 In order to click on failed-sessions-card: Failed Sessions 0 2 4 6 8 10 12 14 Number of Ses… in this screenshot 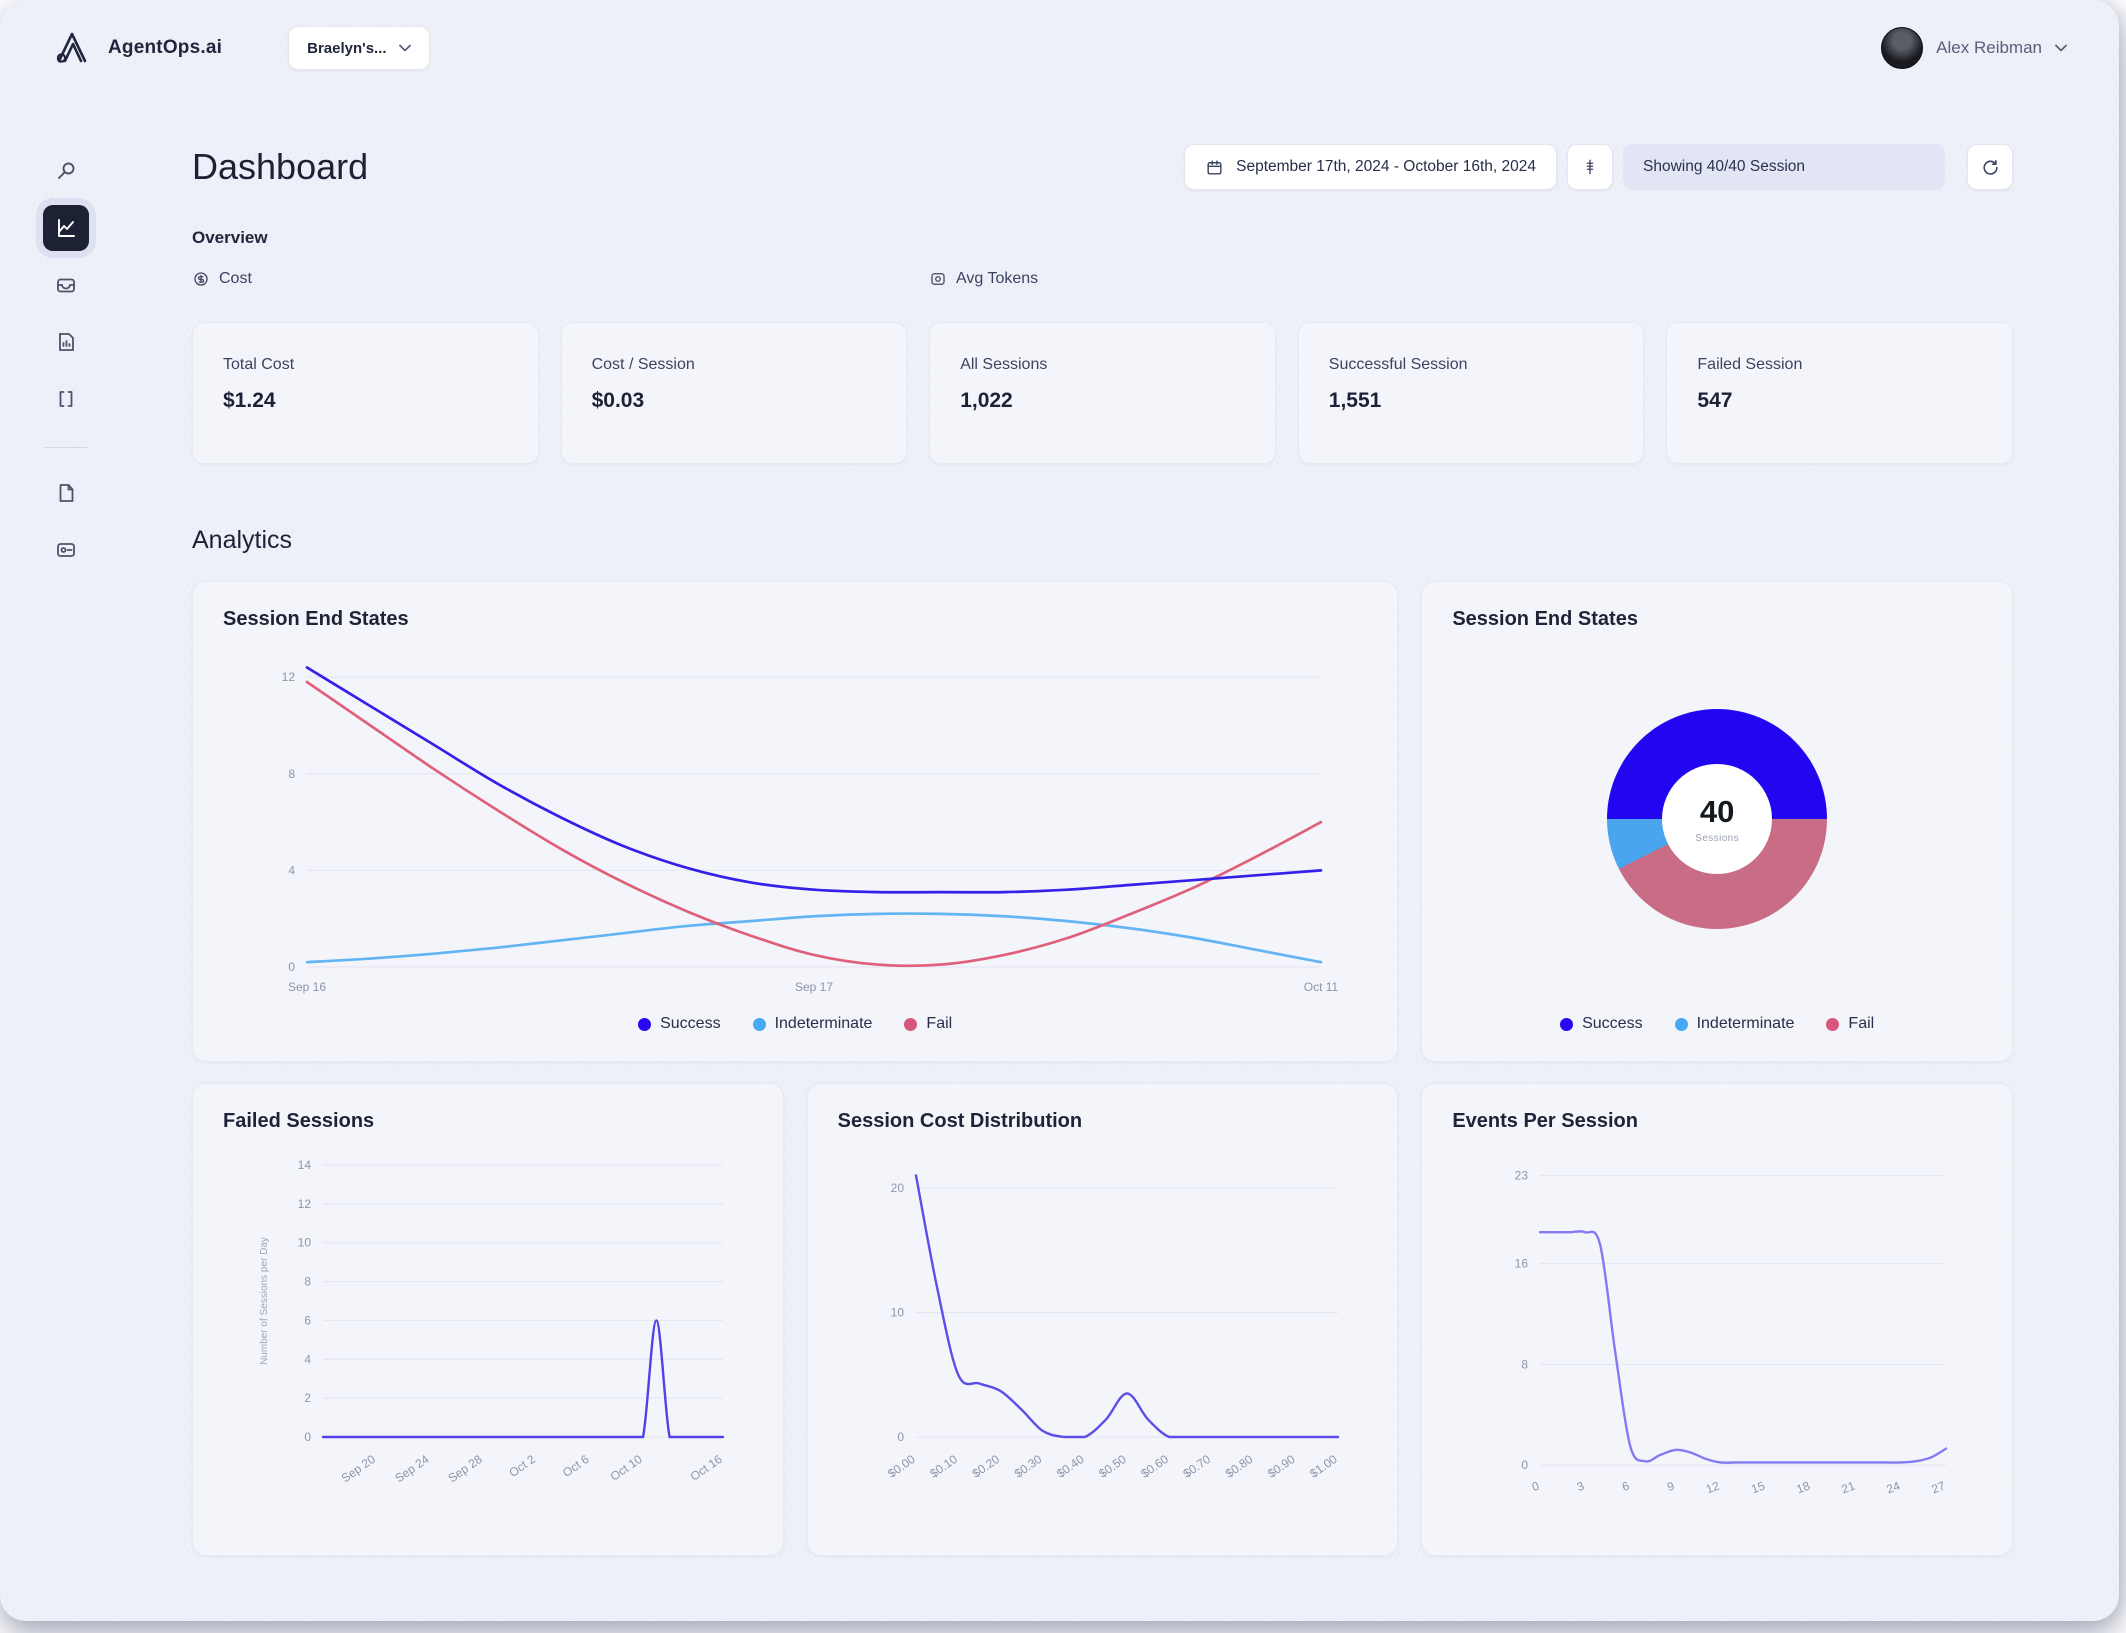, I will do `click(488, 1319)`.